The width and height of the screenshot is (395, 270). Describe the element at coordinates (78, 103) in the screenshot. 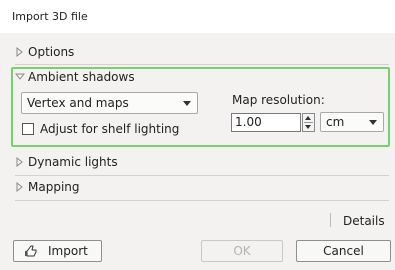

I see `shadow-mode-value: Vertex and maps` at that location.